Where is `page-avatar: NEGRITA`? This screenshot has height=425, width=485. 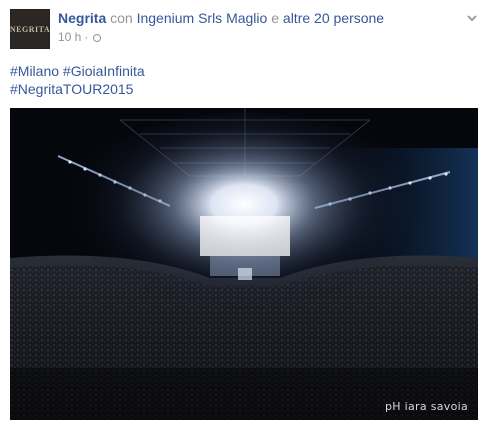 page-avatar: NEGRITA is located at coordinates (30, 29).